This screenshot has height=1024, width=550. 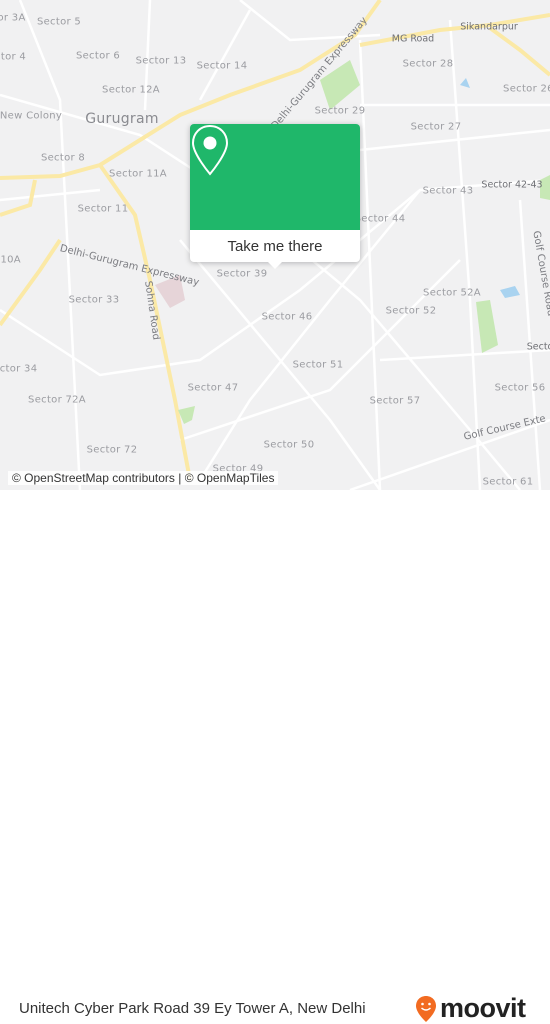 I want to click on sector-label: Sector 47, so click(x=213, y=388).